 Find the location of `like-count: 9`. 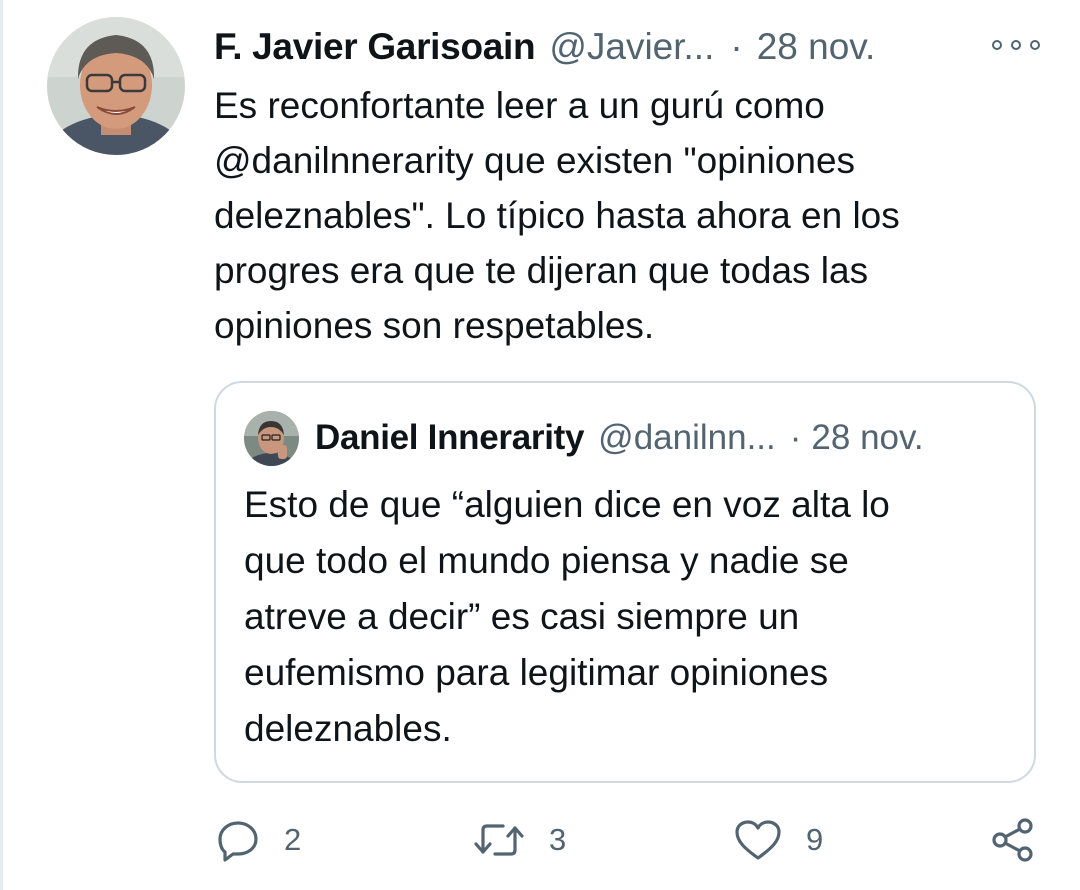

like-count: 9 is located at coordinates (815, 839).